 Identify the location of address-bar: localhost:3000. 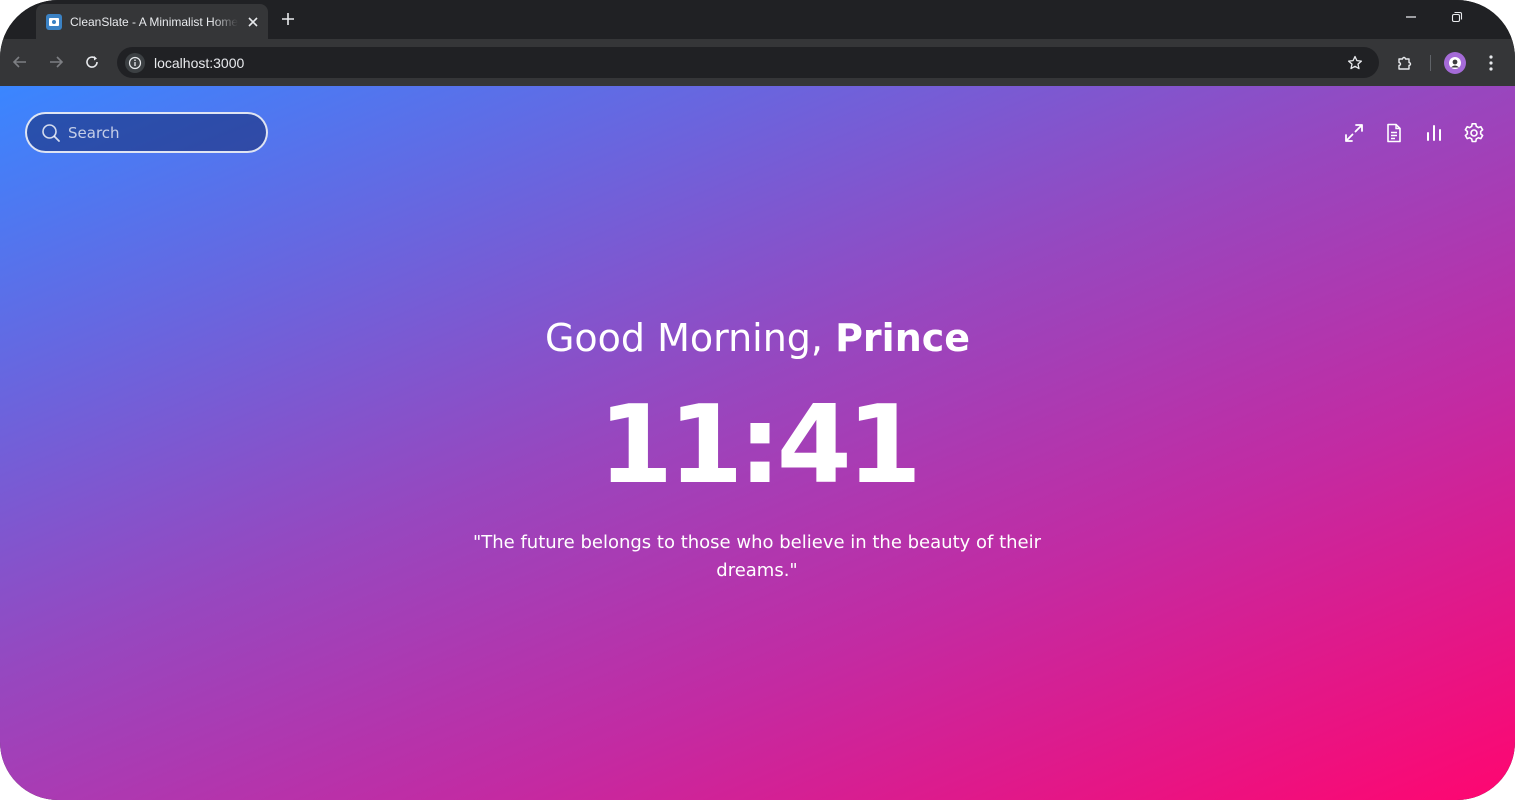
(748, 62).